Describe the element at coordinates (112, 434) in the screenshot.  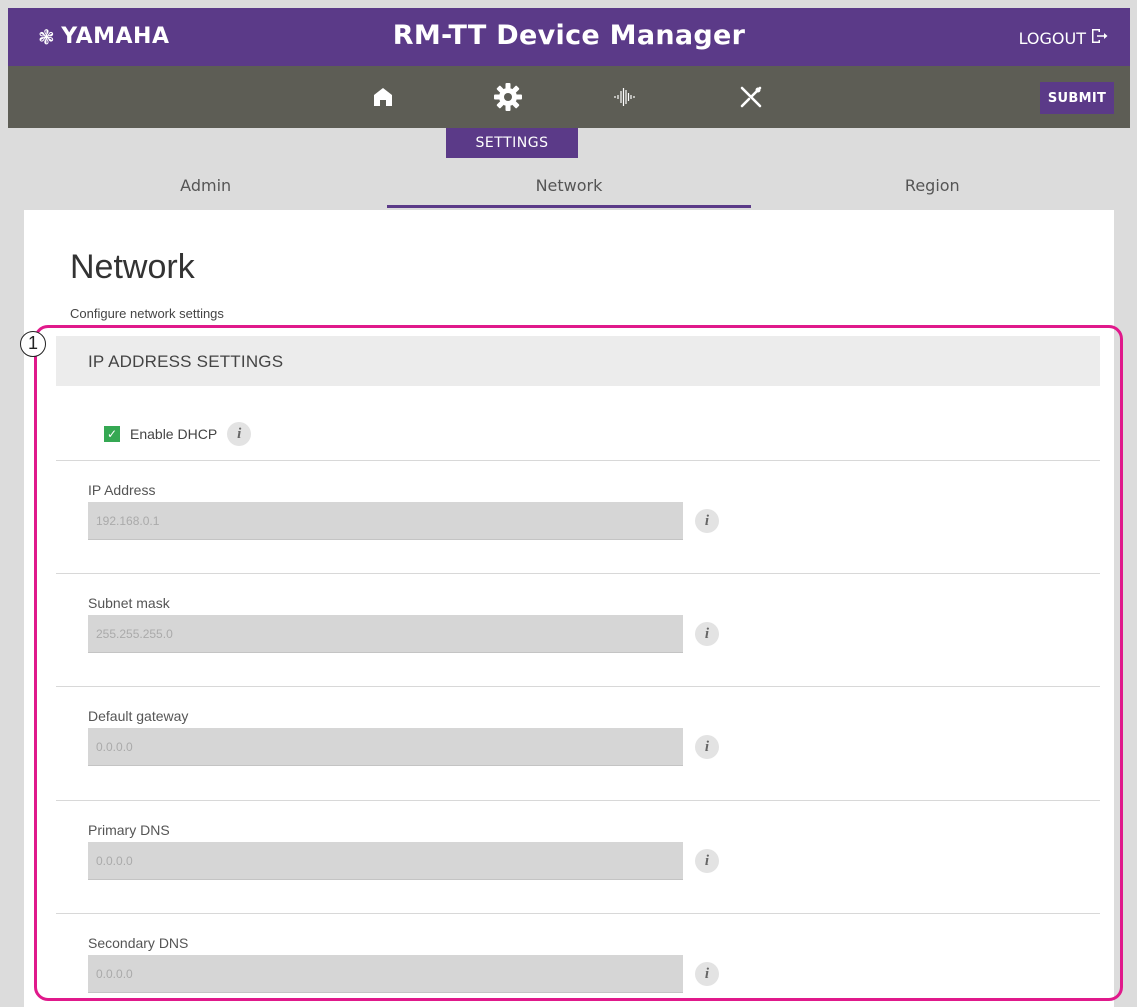
I see `enable-dhcp-checkbox: ✓` at that location.